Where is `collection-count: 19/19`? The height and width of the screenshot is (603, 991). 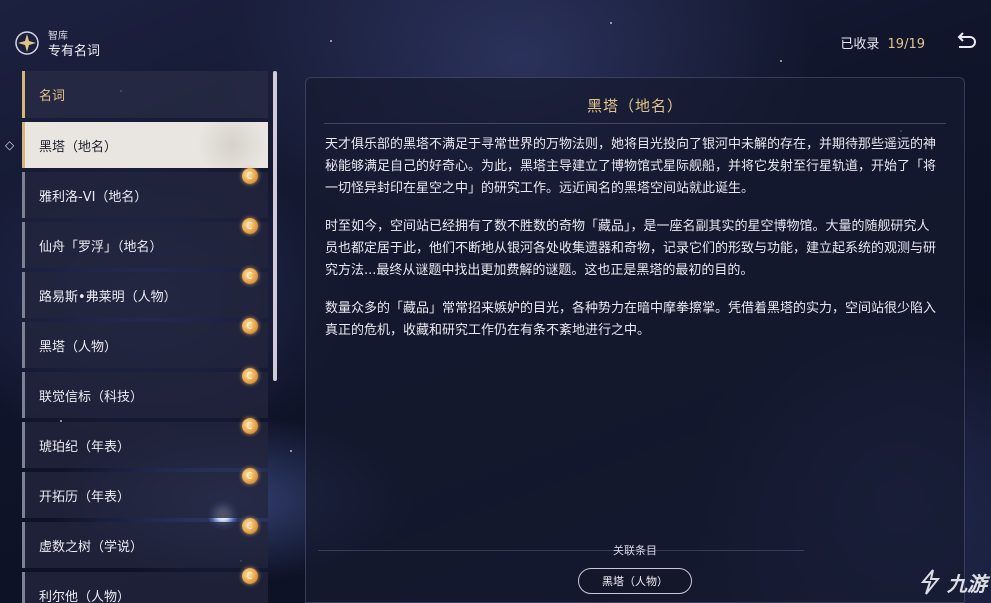
collection-count: 19/19 is located at coordinates (906, 44).